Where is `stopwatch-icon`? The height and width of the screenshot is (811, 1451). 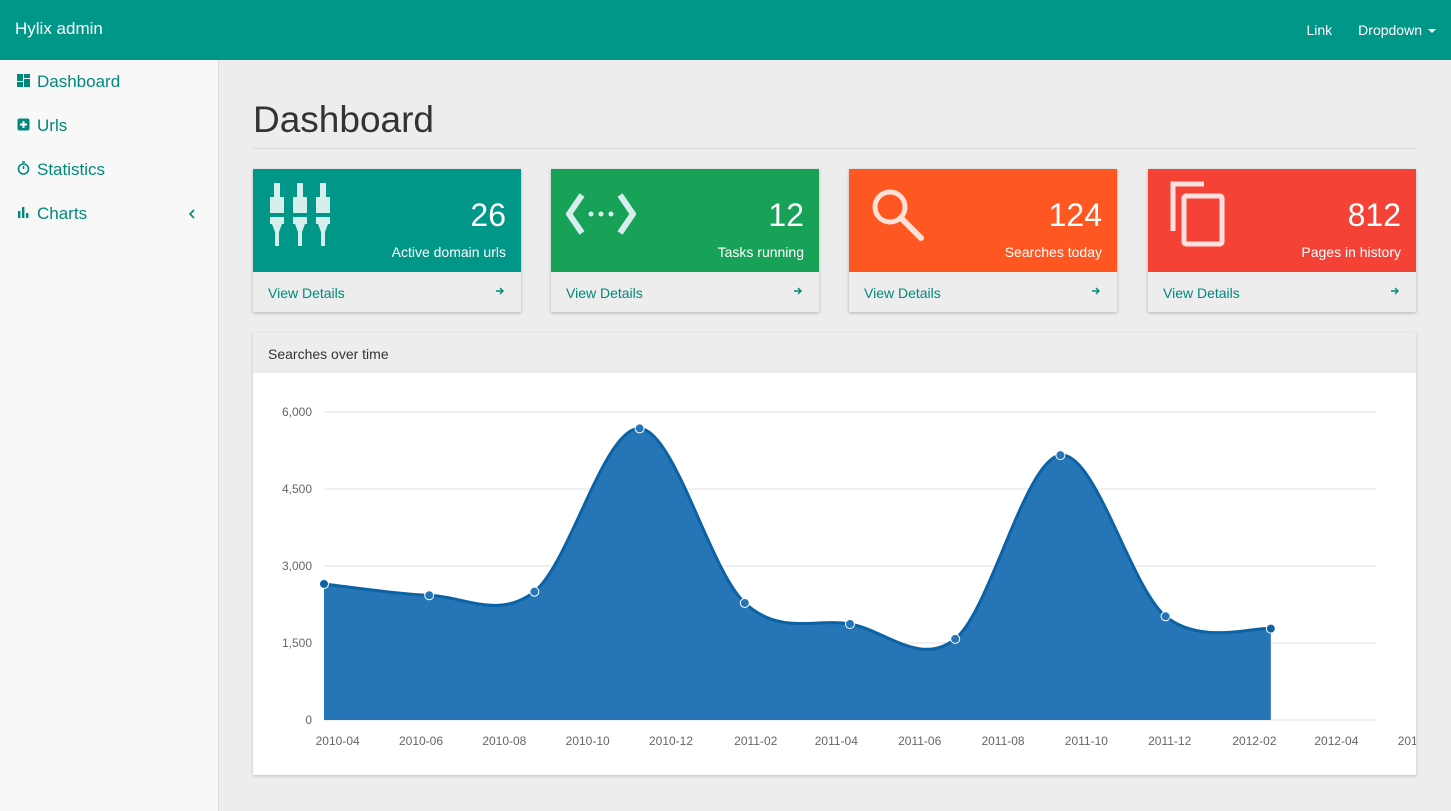 stopwatch-icon is located at coordinates (23, 168).